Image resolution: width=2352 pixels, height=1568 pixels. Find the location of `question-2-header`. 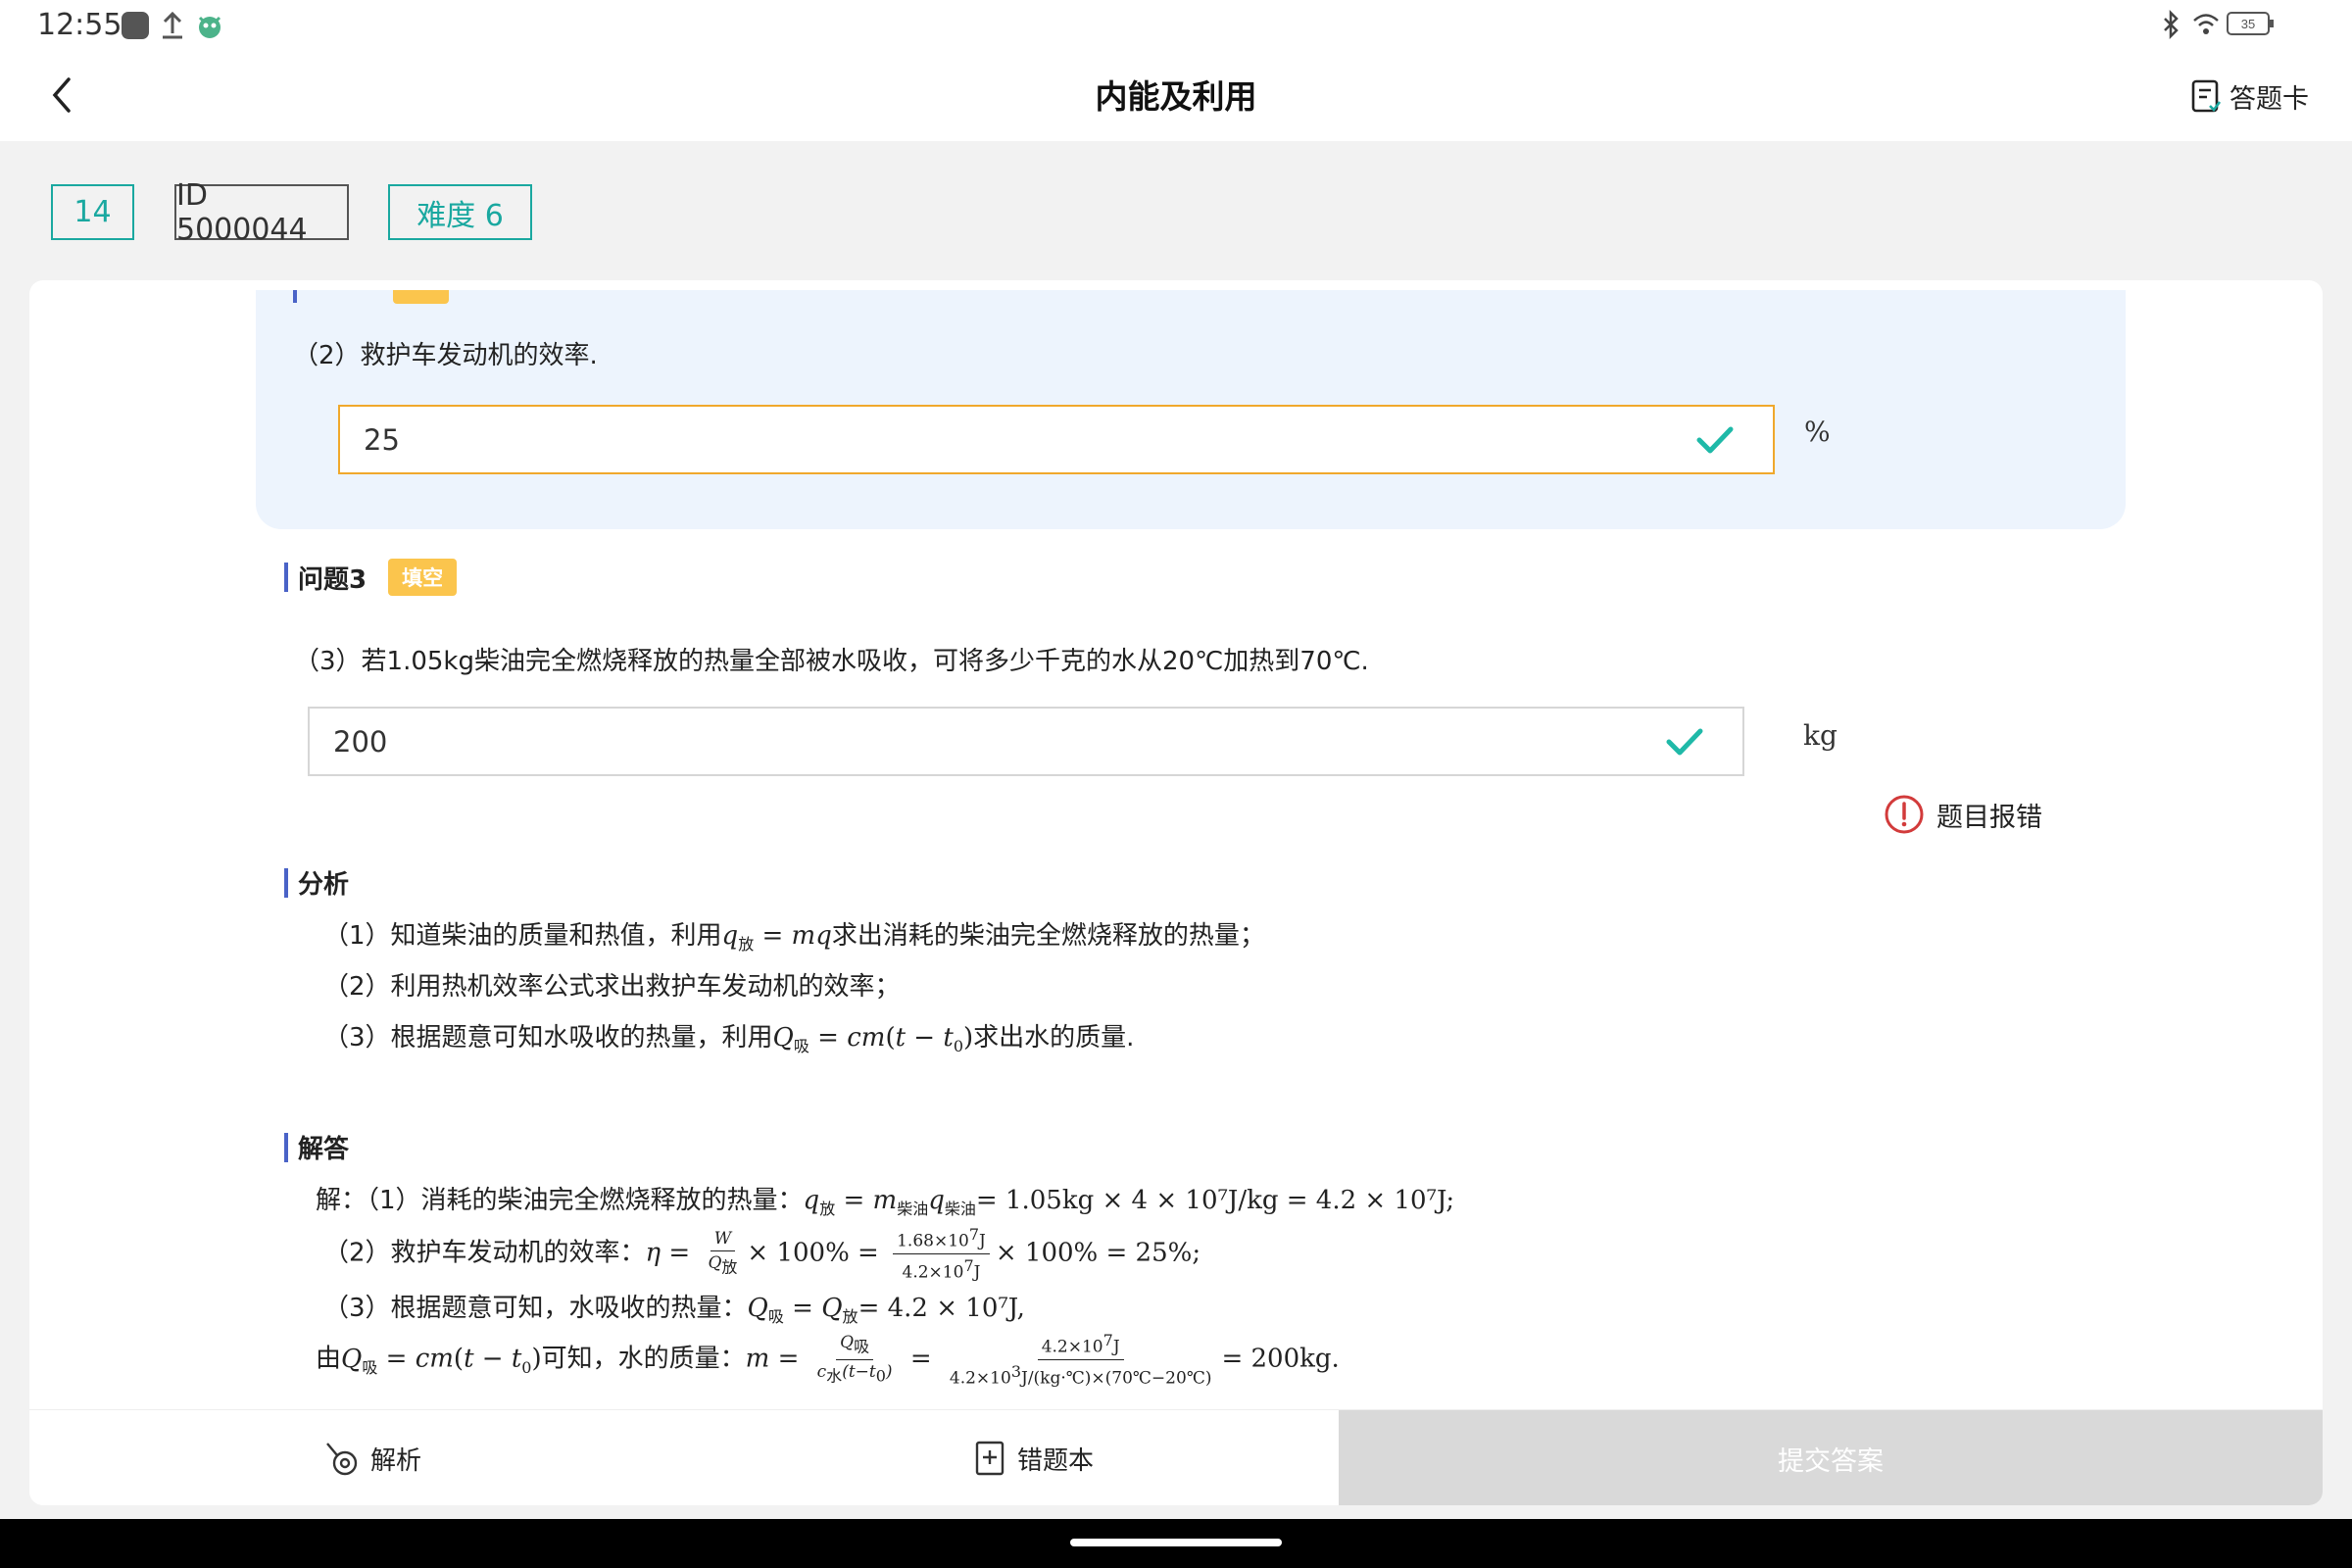

question-2-header is located at coordinates (371, 299).